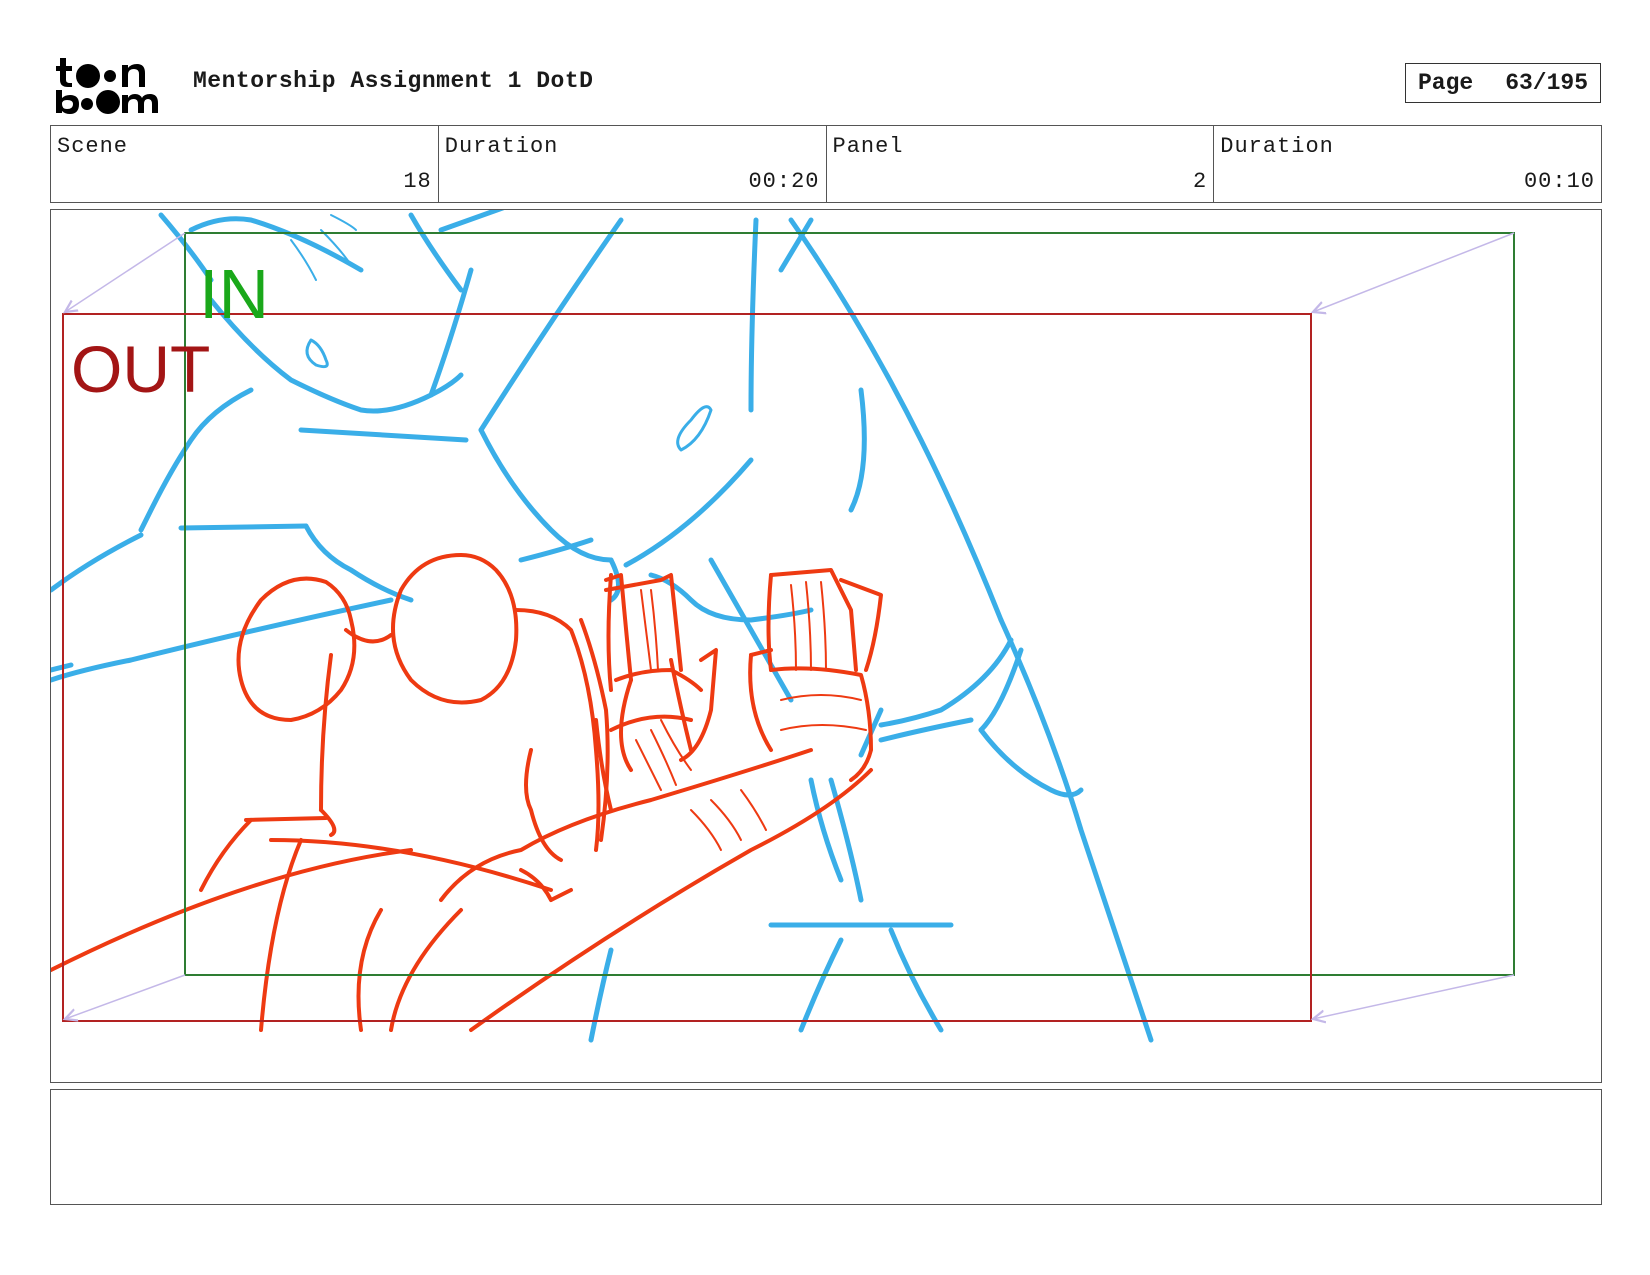 The height and width of the screenshot is (1275, 1650). What do you see at coordinates (107, 86) in the screenshot?
I see `toon-boom-logo-icon` at bounding box center [107, 86].